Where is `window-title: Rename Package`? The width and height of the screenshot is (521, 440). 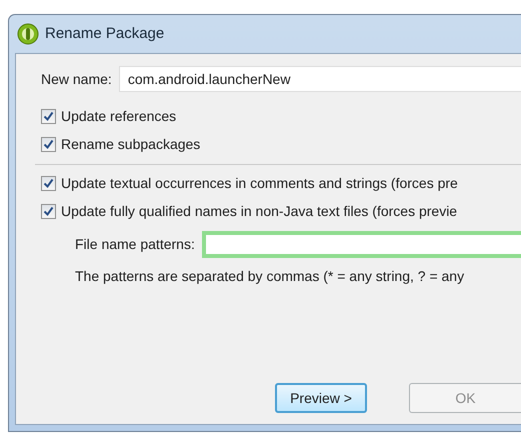 window-title: Rename Package is located at coordinates (104, 34).